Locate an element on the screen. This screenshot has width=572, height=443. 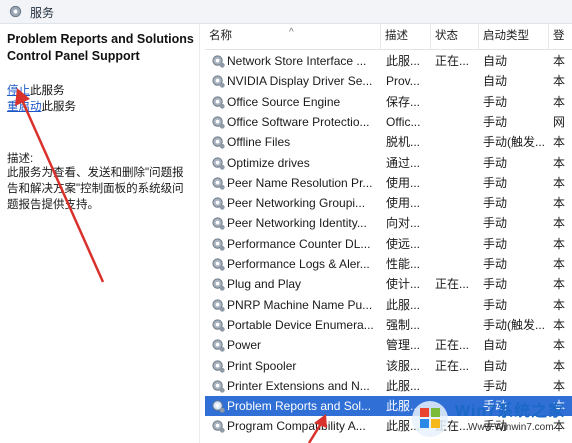
table-row: Office Software Protectio... Offic... 手动 网 is located at coordinates (388, 122).